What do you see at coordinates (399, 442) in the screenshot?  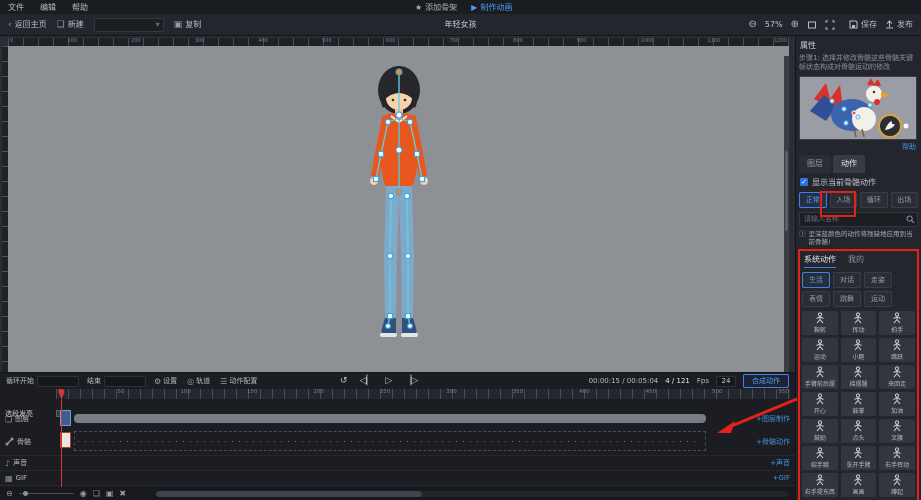 I see `bone-track-lane` at bounding box center [399, 442].